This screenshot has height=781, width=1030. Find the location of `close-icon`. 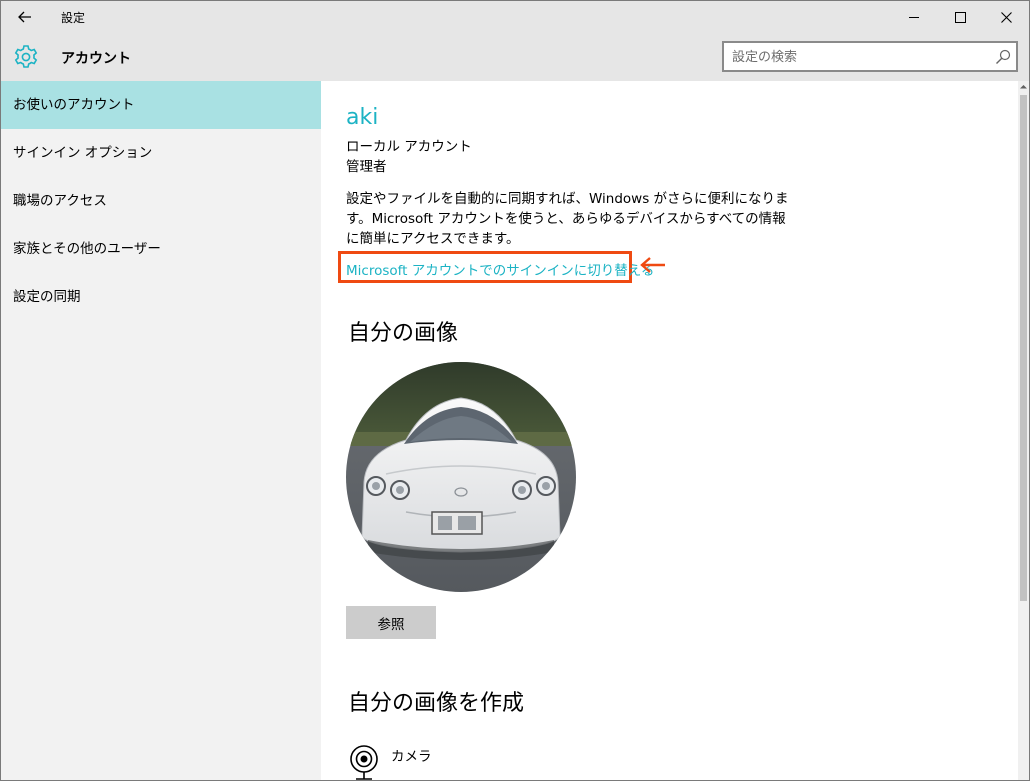

close-icon is located at coordinates (1006, 17).